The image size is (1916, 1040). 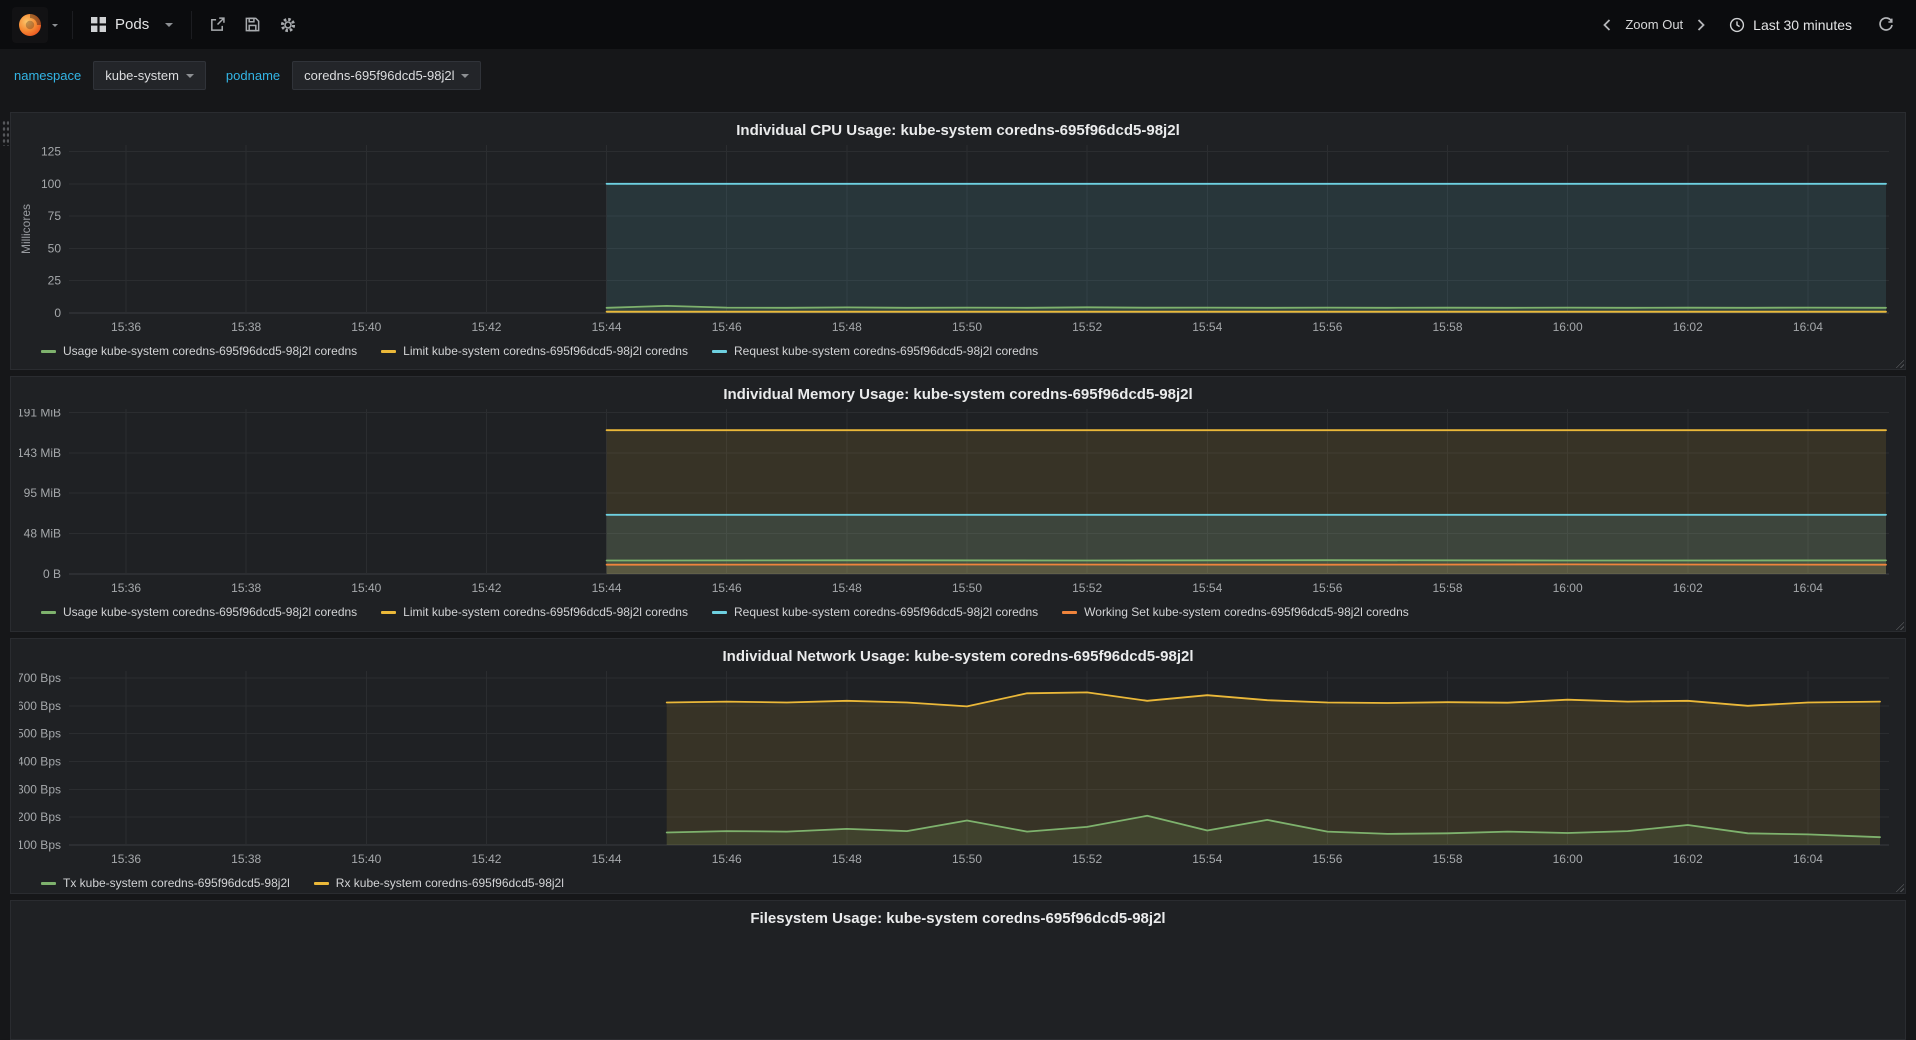 What do you see at coordinates (51, 151) in the screenshot?
I see `y-tick-label: 125` at bounding box center [51, 151].